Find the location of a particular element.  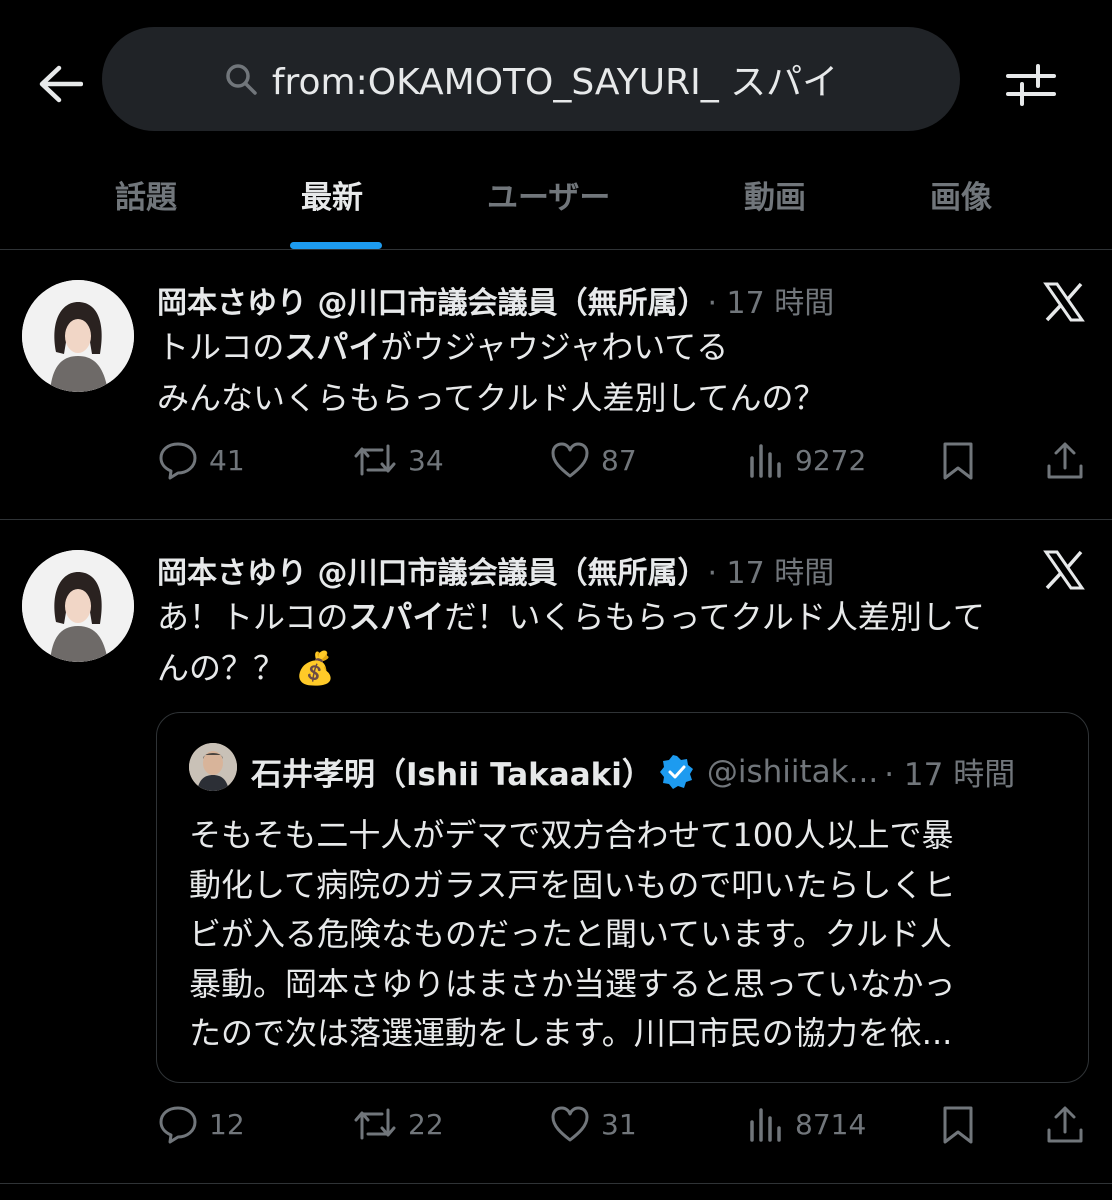

like-count: 87 is located at coordinates (619, 460).